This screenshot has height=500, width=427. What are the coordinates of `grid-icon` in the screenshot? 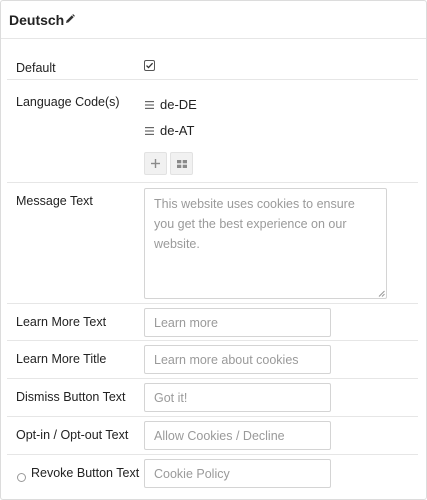 It's located at (181, 163).